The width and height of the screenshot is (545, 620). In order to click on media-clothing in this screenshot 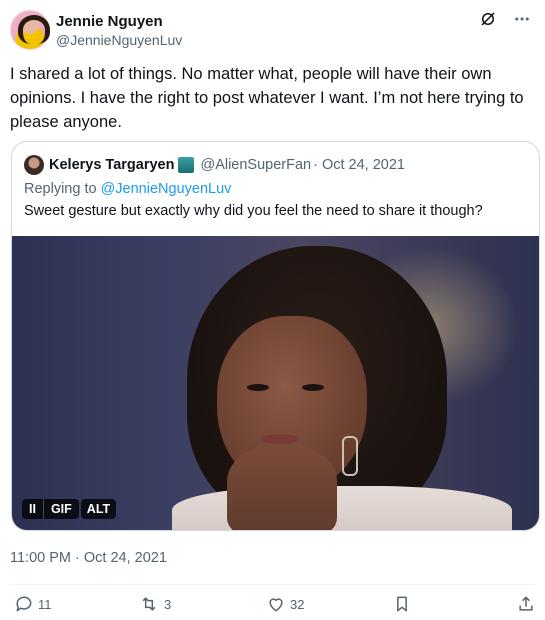, I will do `click(342, 508)`.